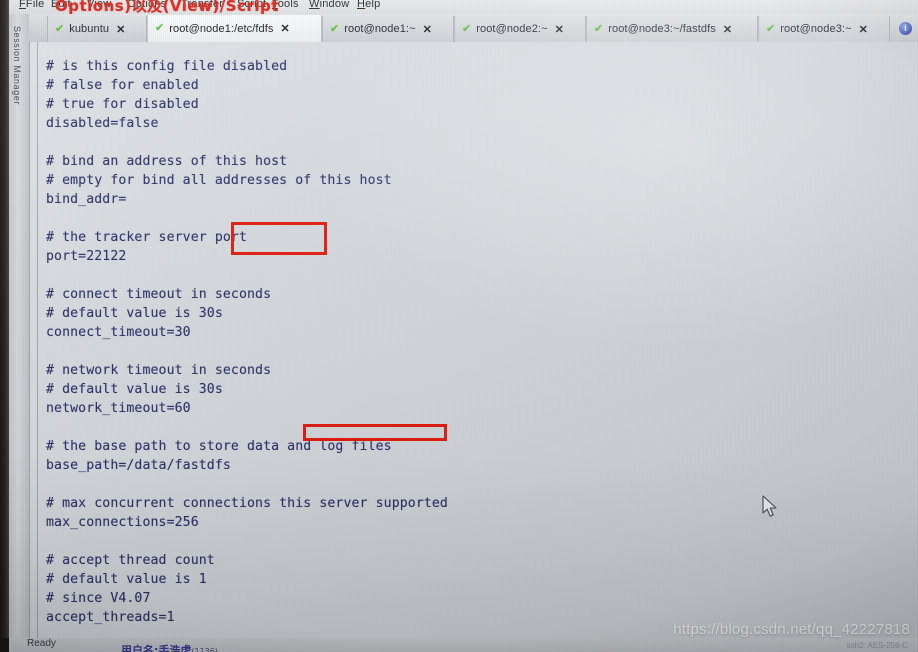 The height and width of the screenshot is (652, 918). I want to click on tab-label: root@node1:~, so click(380, 29).